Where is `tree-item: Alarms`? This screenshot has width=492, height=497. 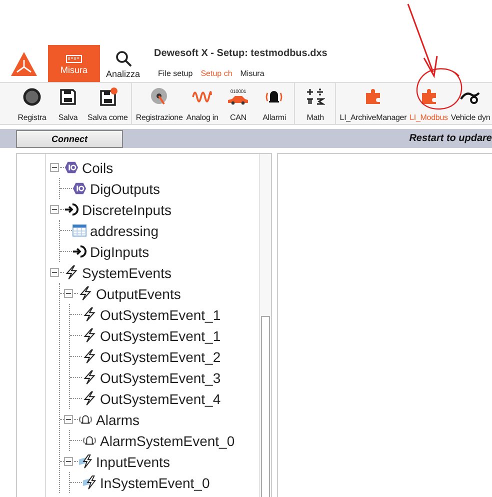 tree-item: Alarms is located at coordinates (118, 420).